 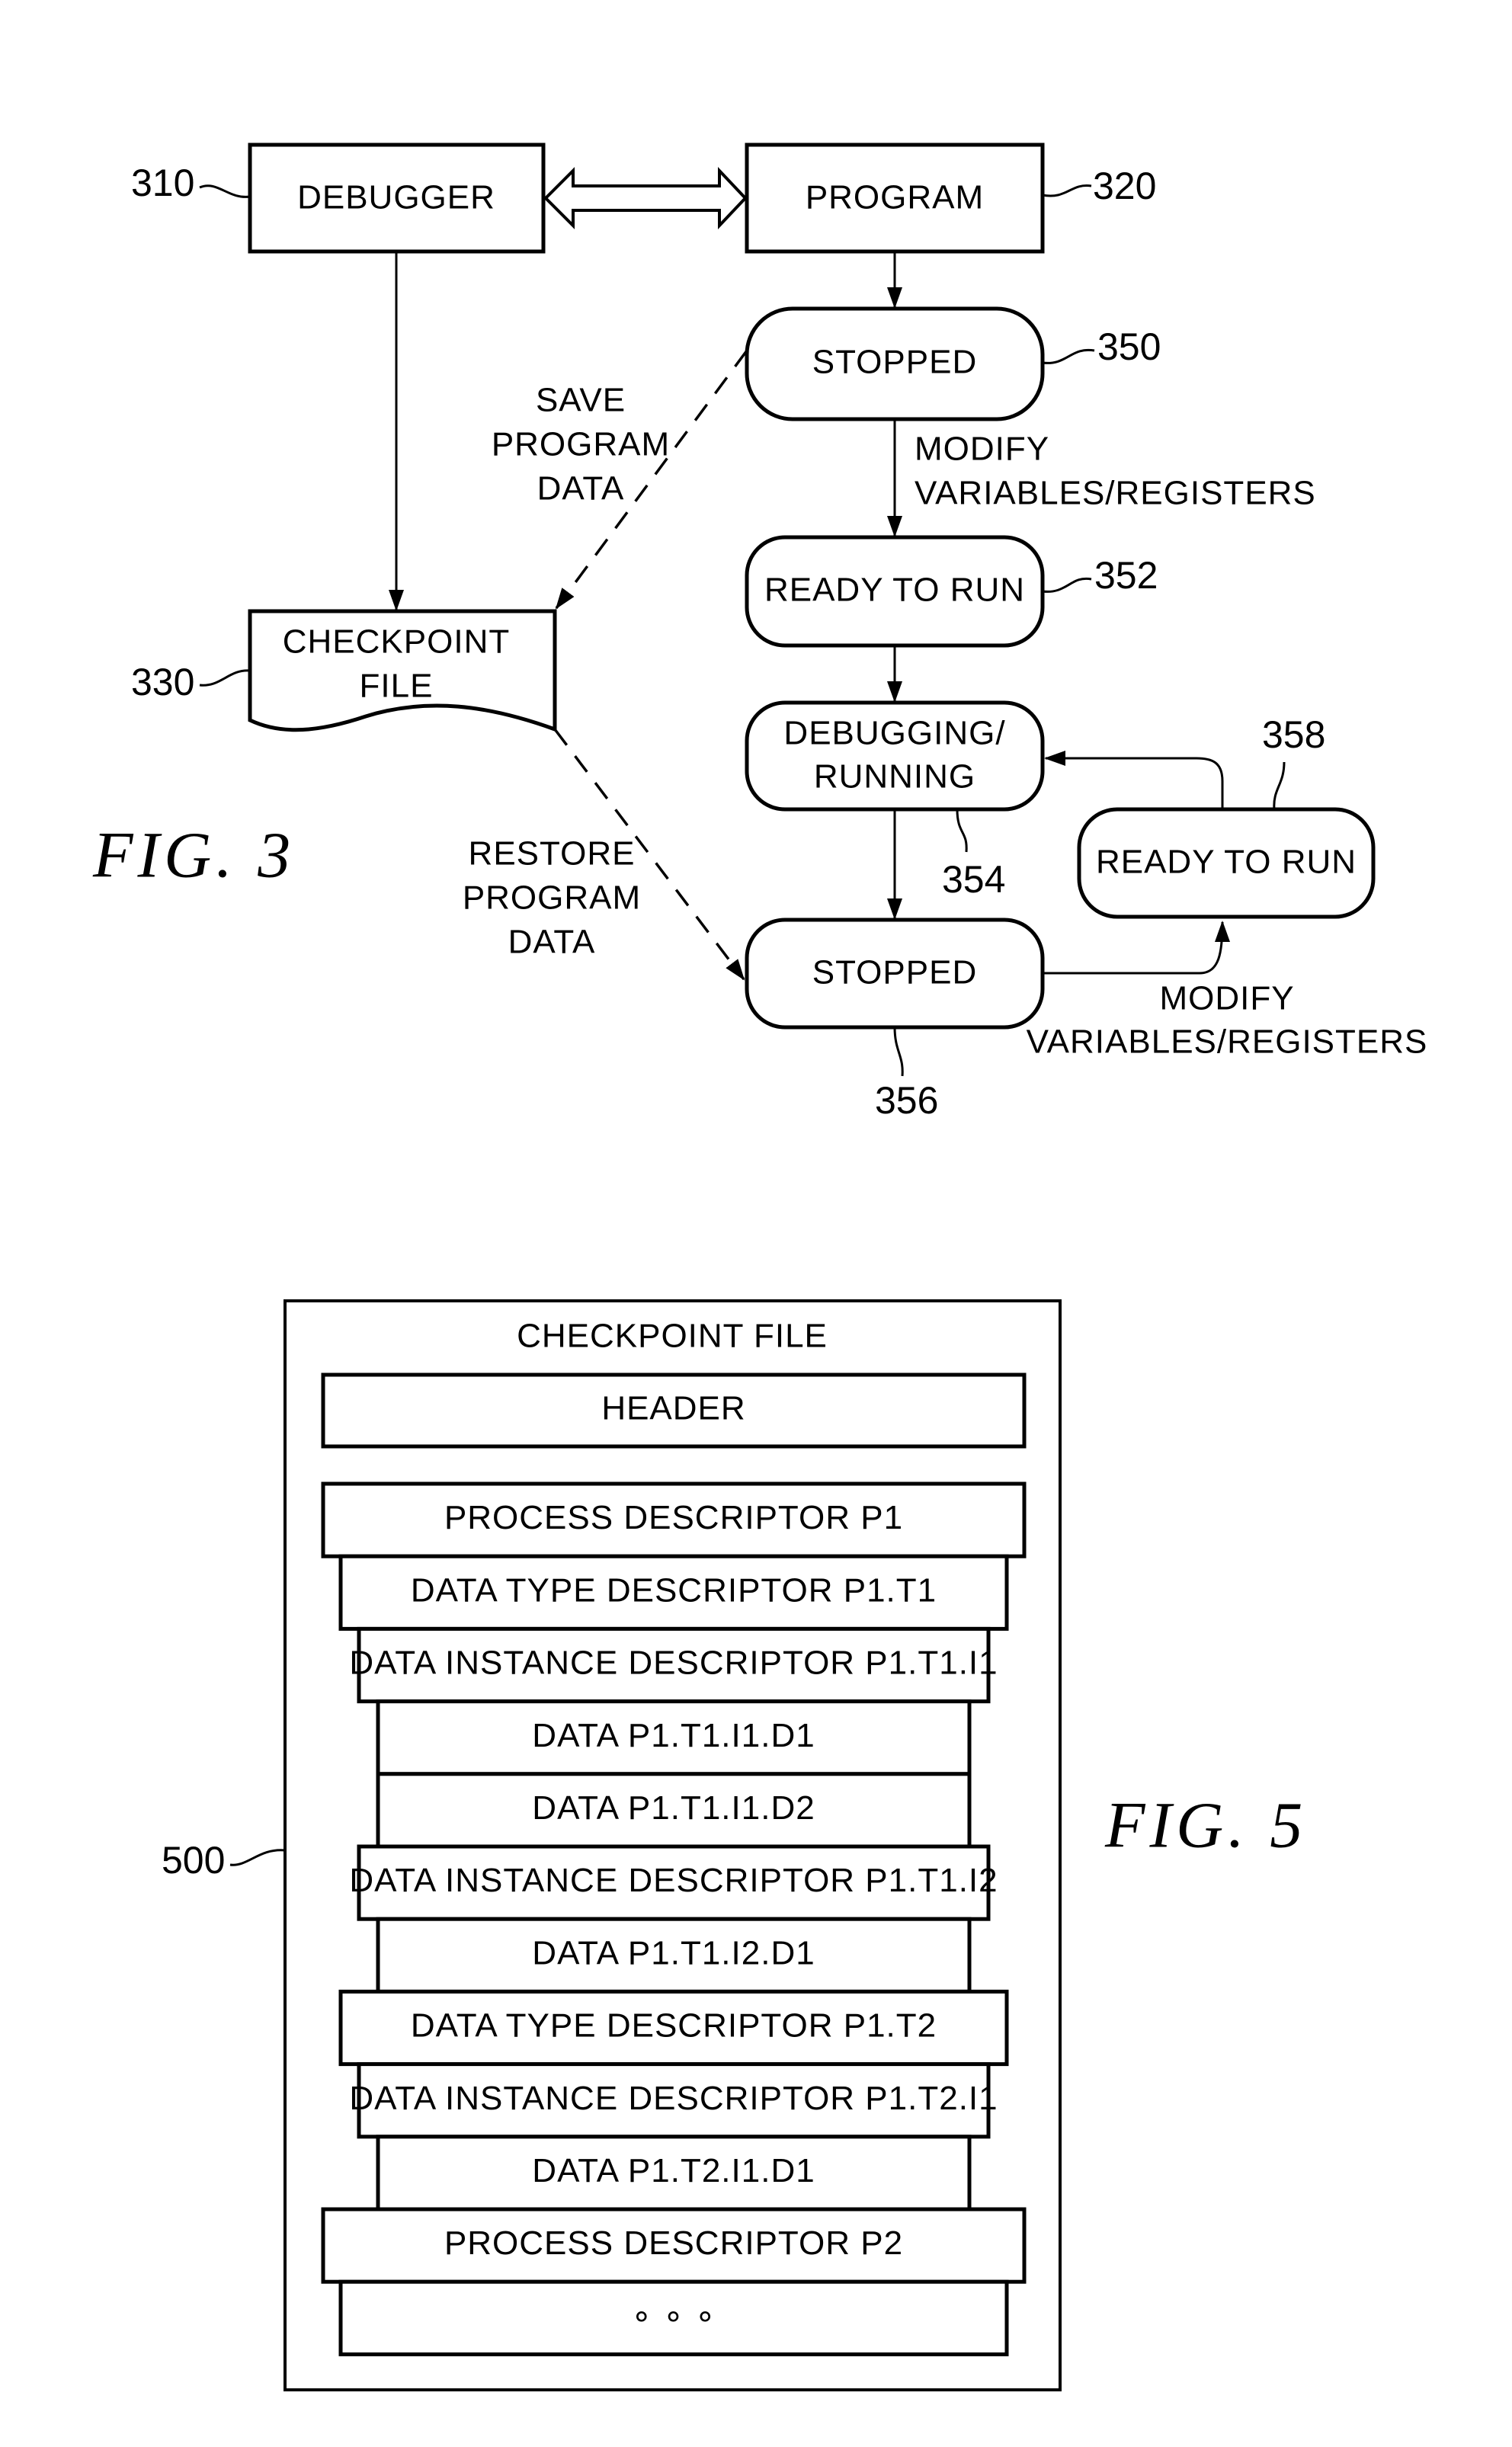 What do you see at coordinates (673, 1663) in the screenshot?
I see `record-row-label: DATA INSTANCE DESCRIPTOR P1.T1.I1` at bounding box center [673, 1663].